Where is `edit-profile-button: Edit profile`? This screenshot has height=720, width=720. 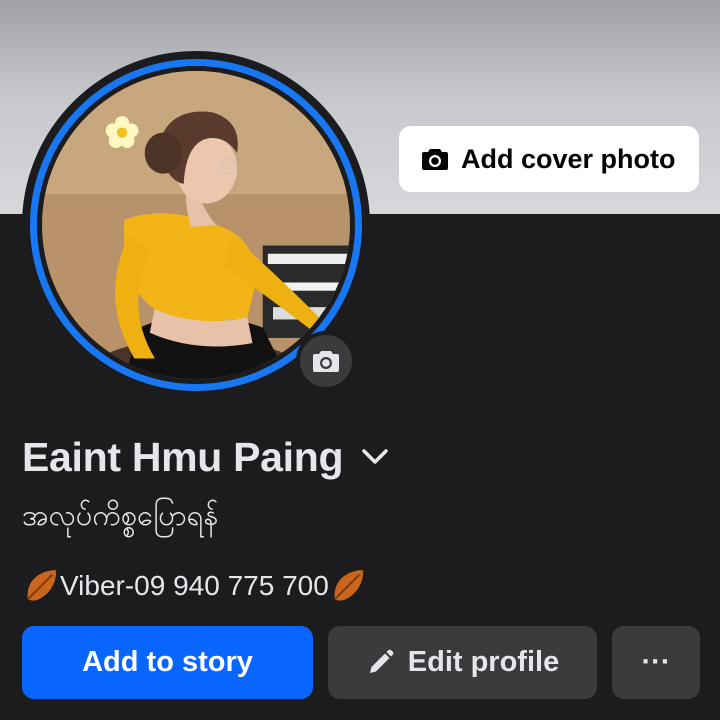 edit-profile-button: Edit profile is located at coordinates (462, 662).